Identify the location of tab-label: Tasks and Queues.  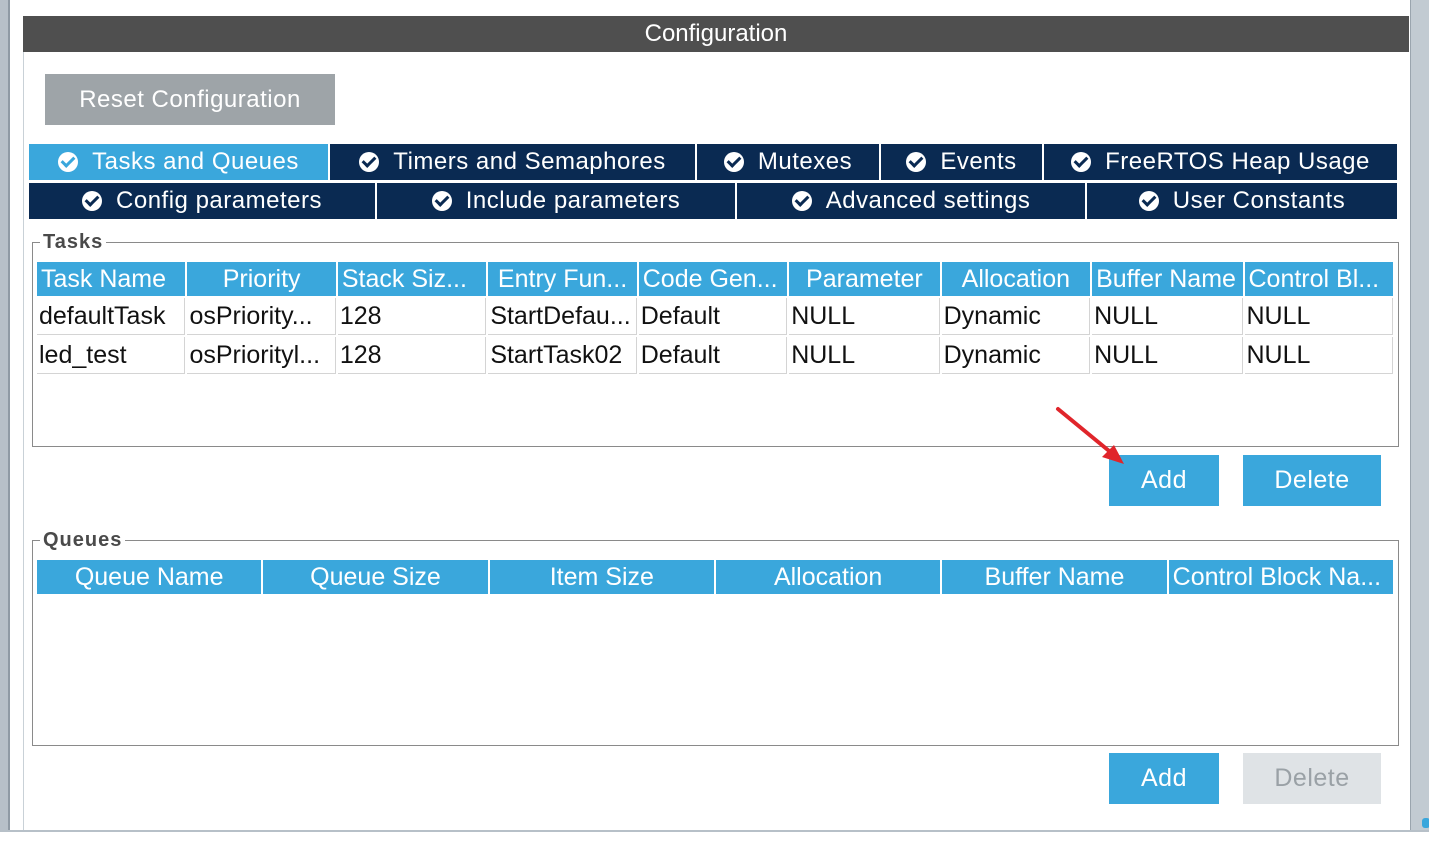
(195, 161).